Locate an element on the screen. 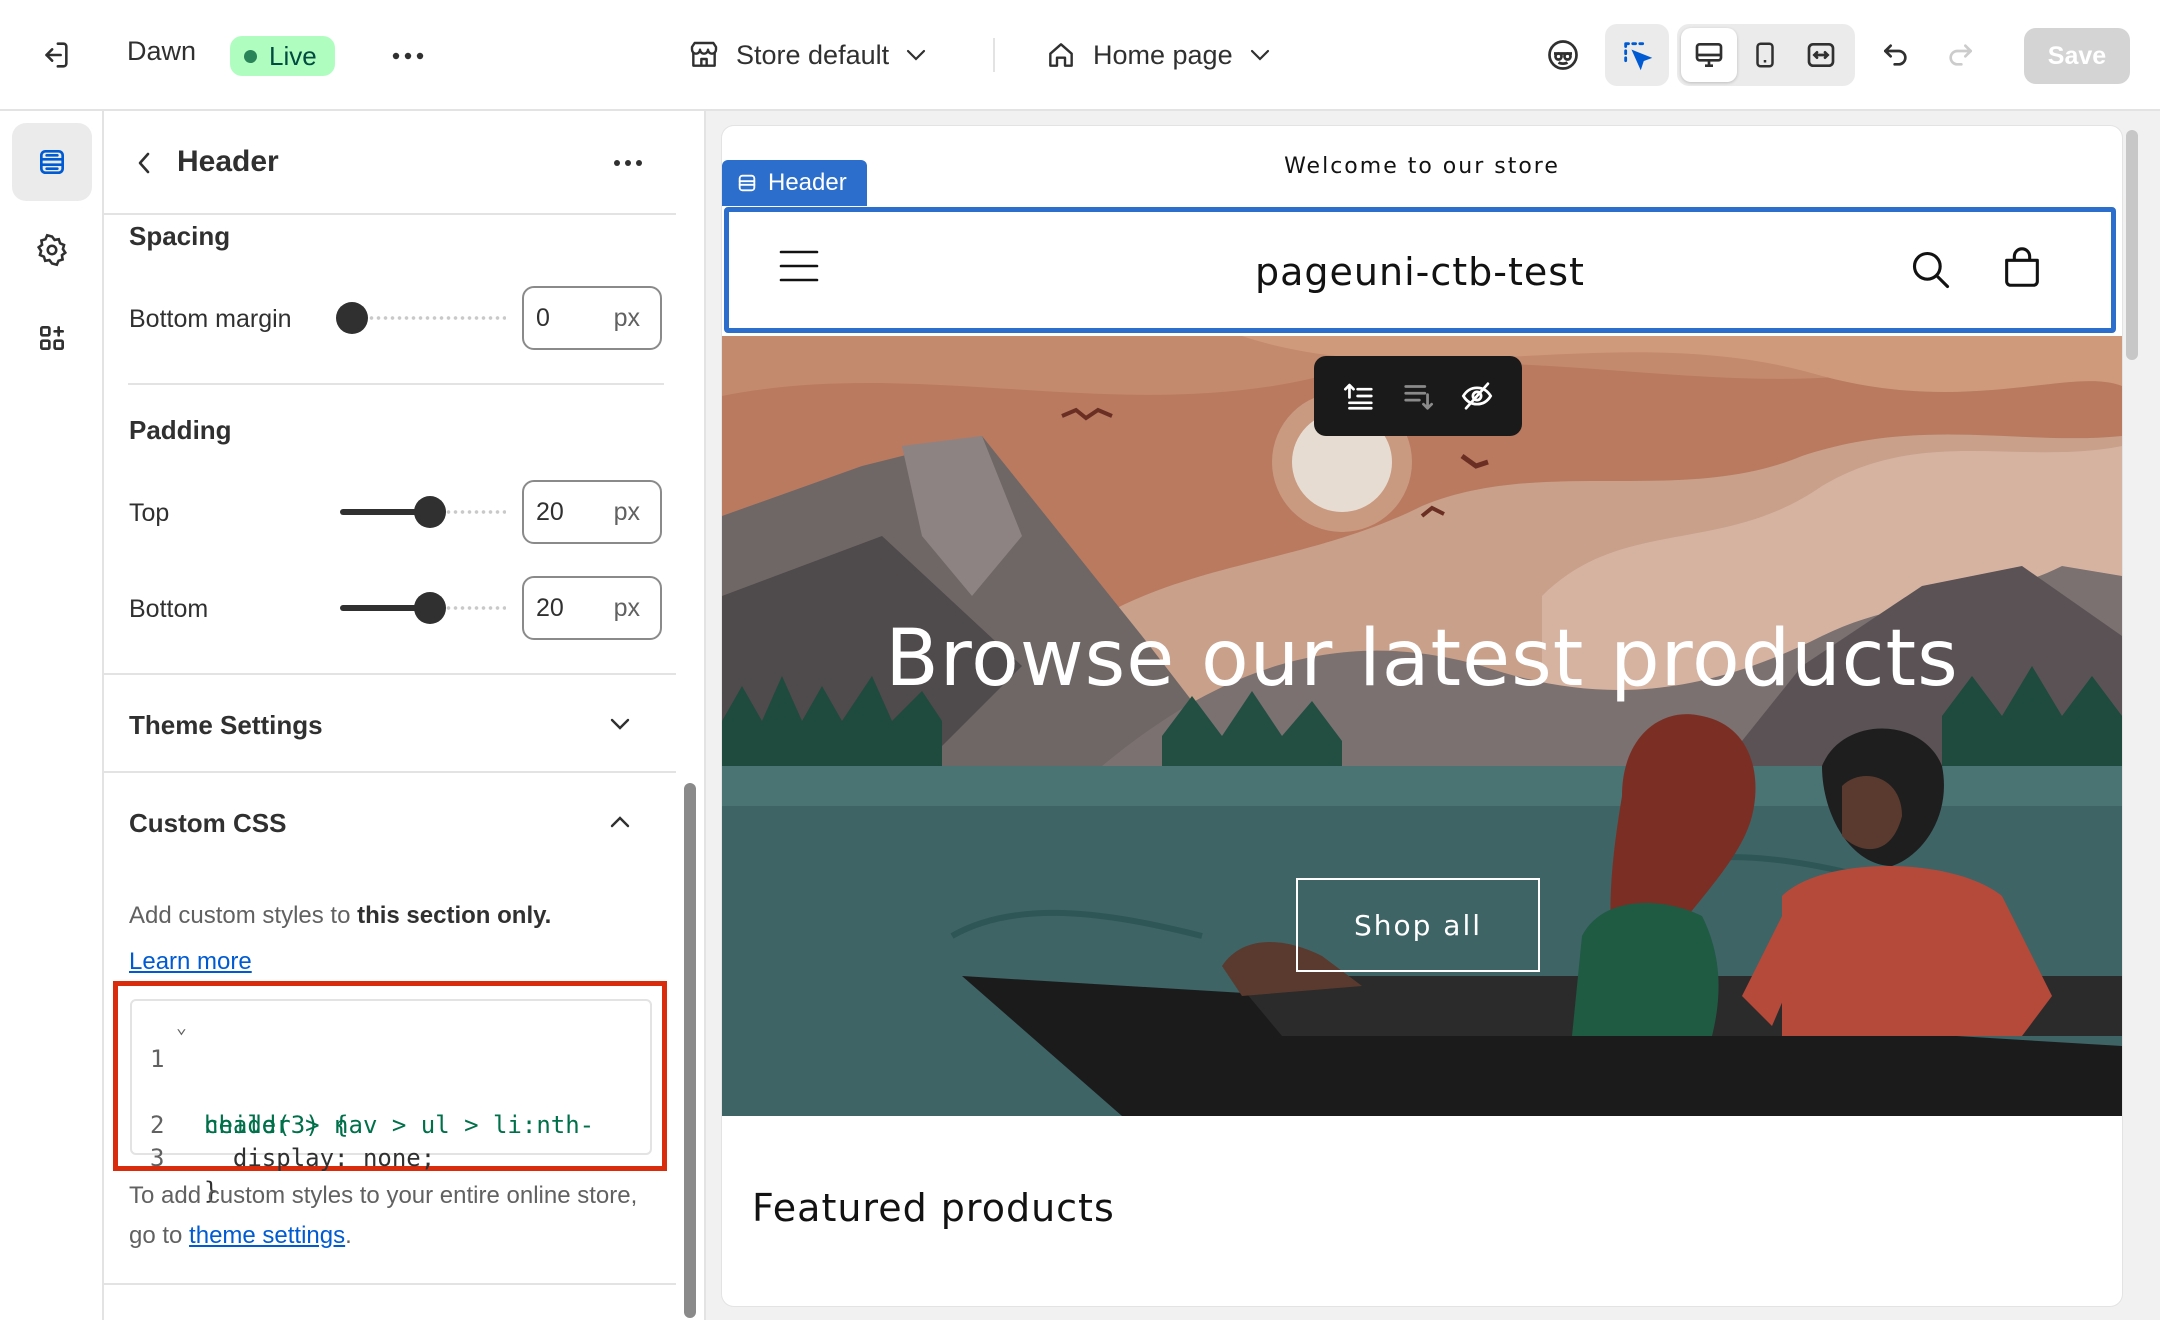 The height and width of the screenshot is (1320, 2160). back-button is located at coordinates (144, 163).